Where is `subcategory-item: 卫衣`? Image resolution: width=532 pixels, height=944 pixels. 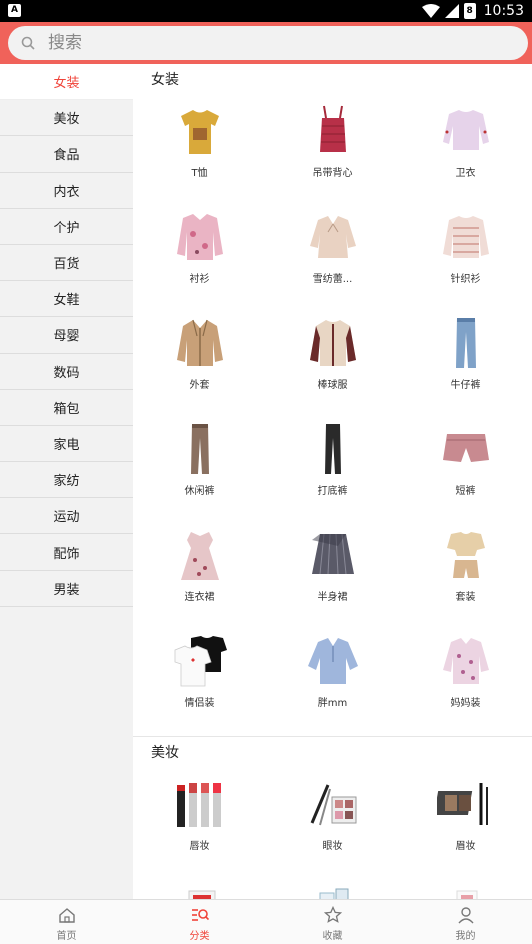 subcategory-item: 卫衣 is located at coordinates (465, 149).